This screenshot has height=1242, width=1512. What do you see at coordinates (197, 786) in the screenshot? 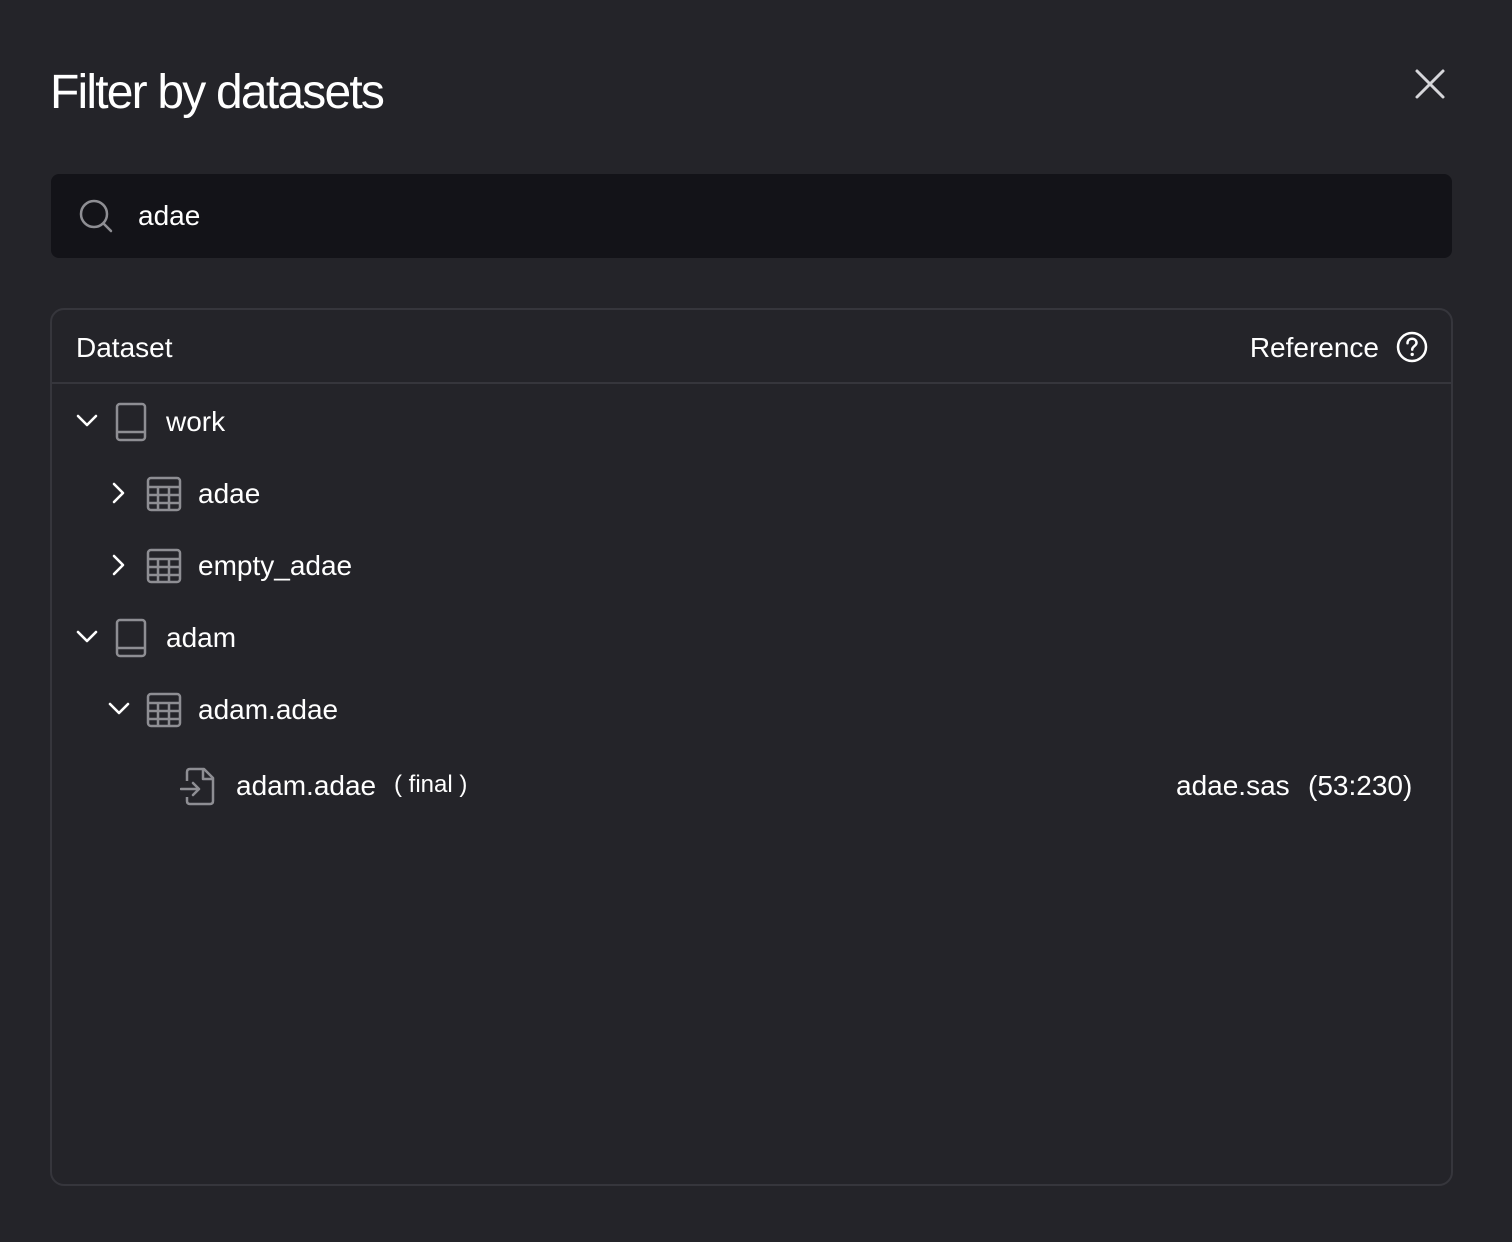
I see `file-import-icon` at bounding box center [197, 786].